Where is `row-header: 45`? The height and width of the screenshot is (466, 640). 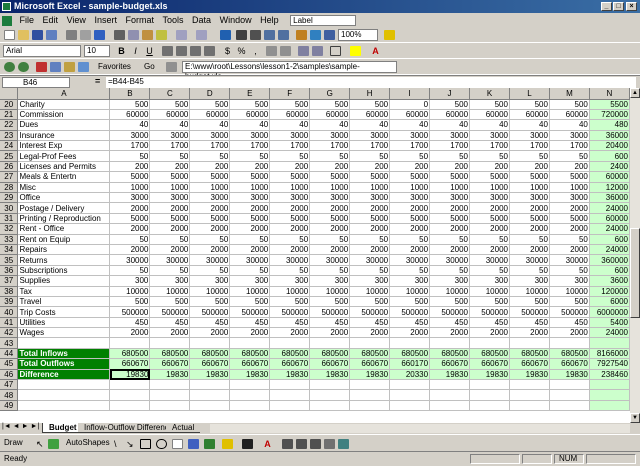 row-header: 45 is located at coordinates (9, 364).